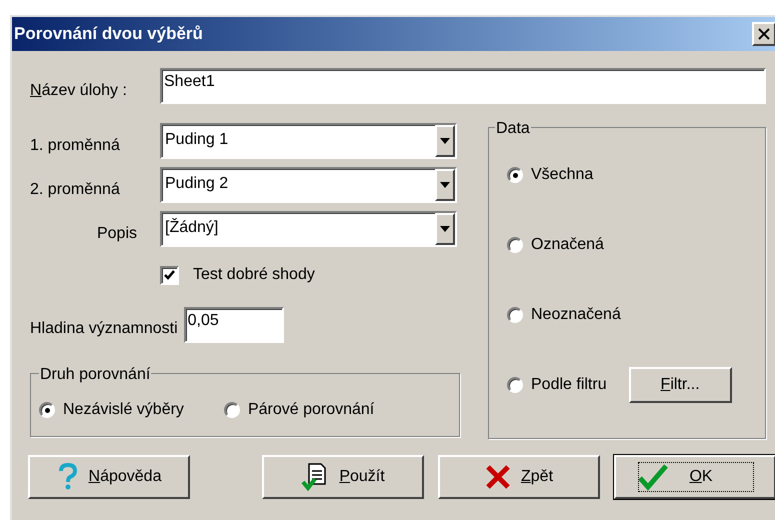 The image size is (775, 520). What do you see at coordinates (653, 477) in the screenshot?
I see `checkmark-icon` at bounding box center [653, 477].